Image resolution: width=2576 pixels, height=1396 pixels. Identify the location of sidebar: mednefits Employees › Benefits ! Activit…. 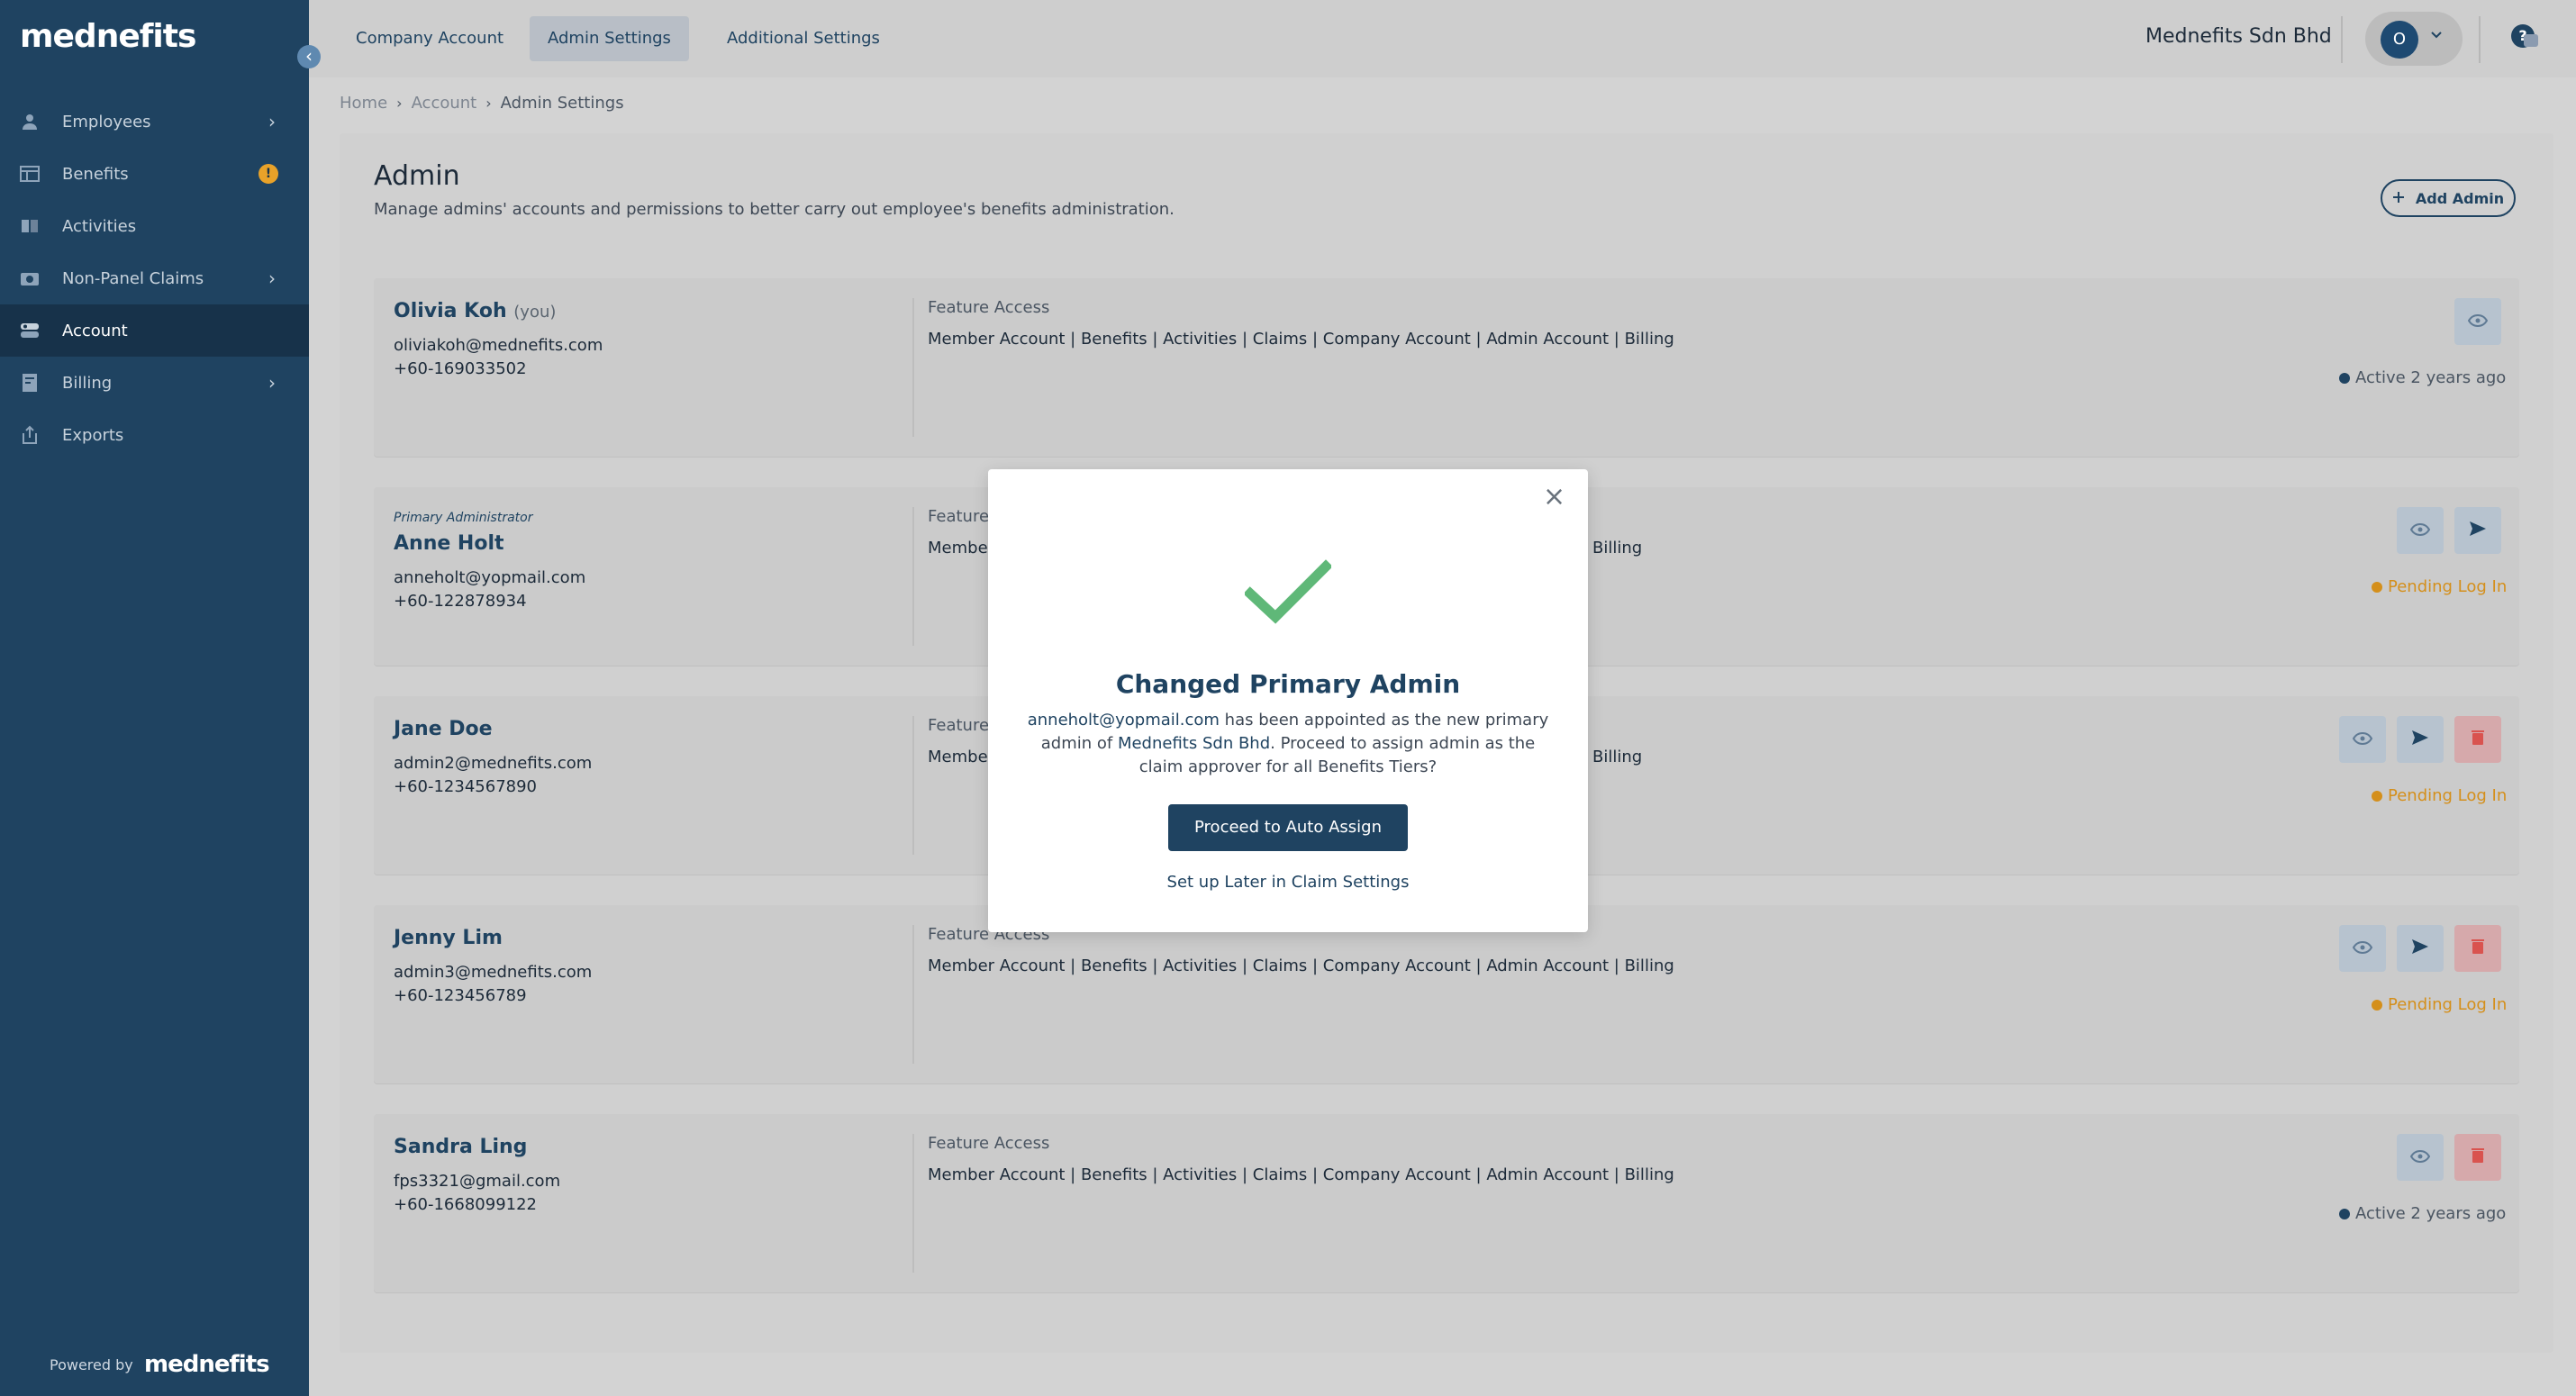
(154, 698).